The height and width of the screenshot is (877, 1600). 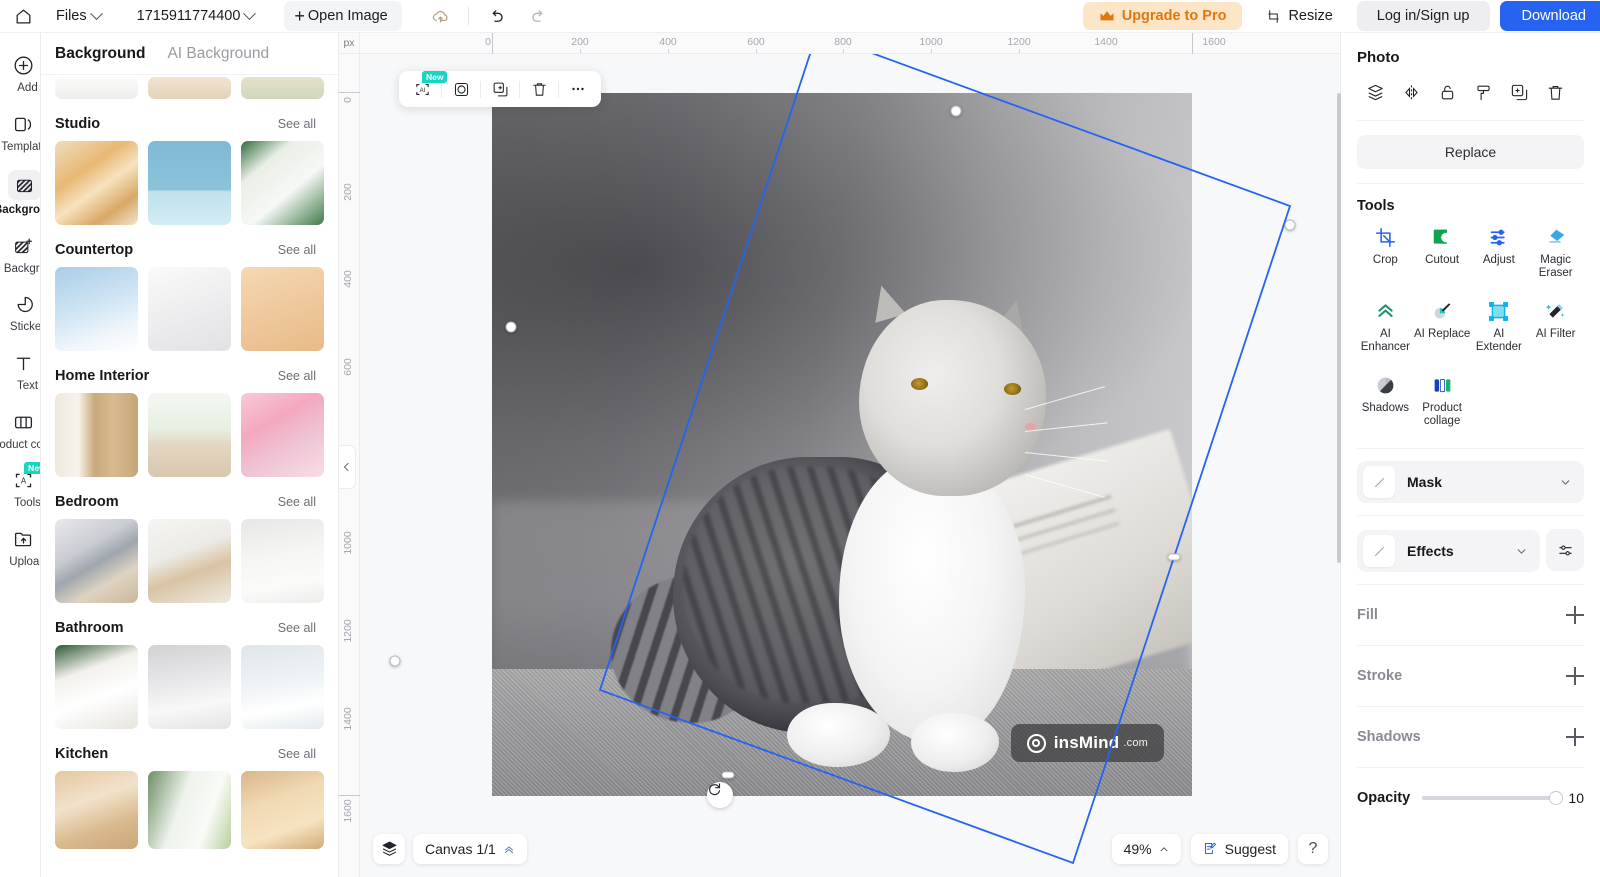 What do you see at coordinates (20, 487) in the screenshot?
I see `sidebar-item-tools: New A Tools` at bounding box center [20, 487].